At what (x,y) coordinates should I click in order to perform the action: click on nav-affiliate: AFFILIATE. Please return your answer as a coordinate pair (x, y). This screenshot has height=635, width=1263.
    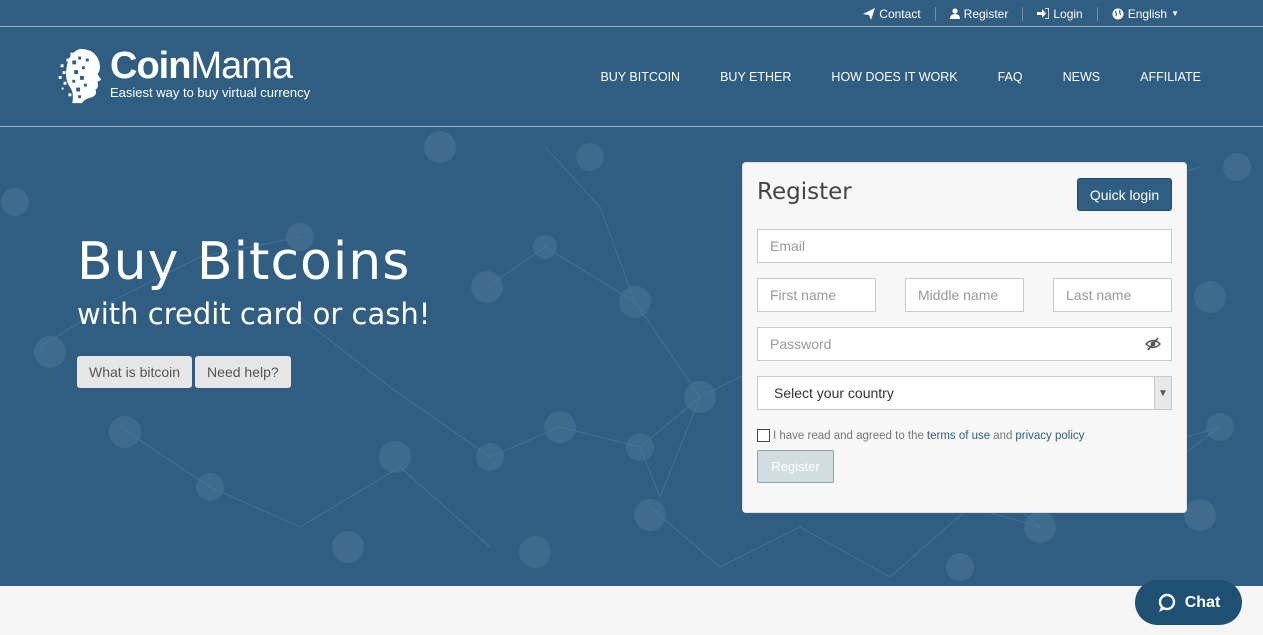
    Looking at the image, I should click on (1170, 77).